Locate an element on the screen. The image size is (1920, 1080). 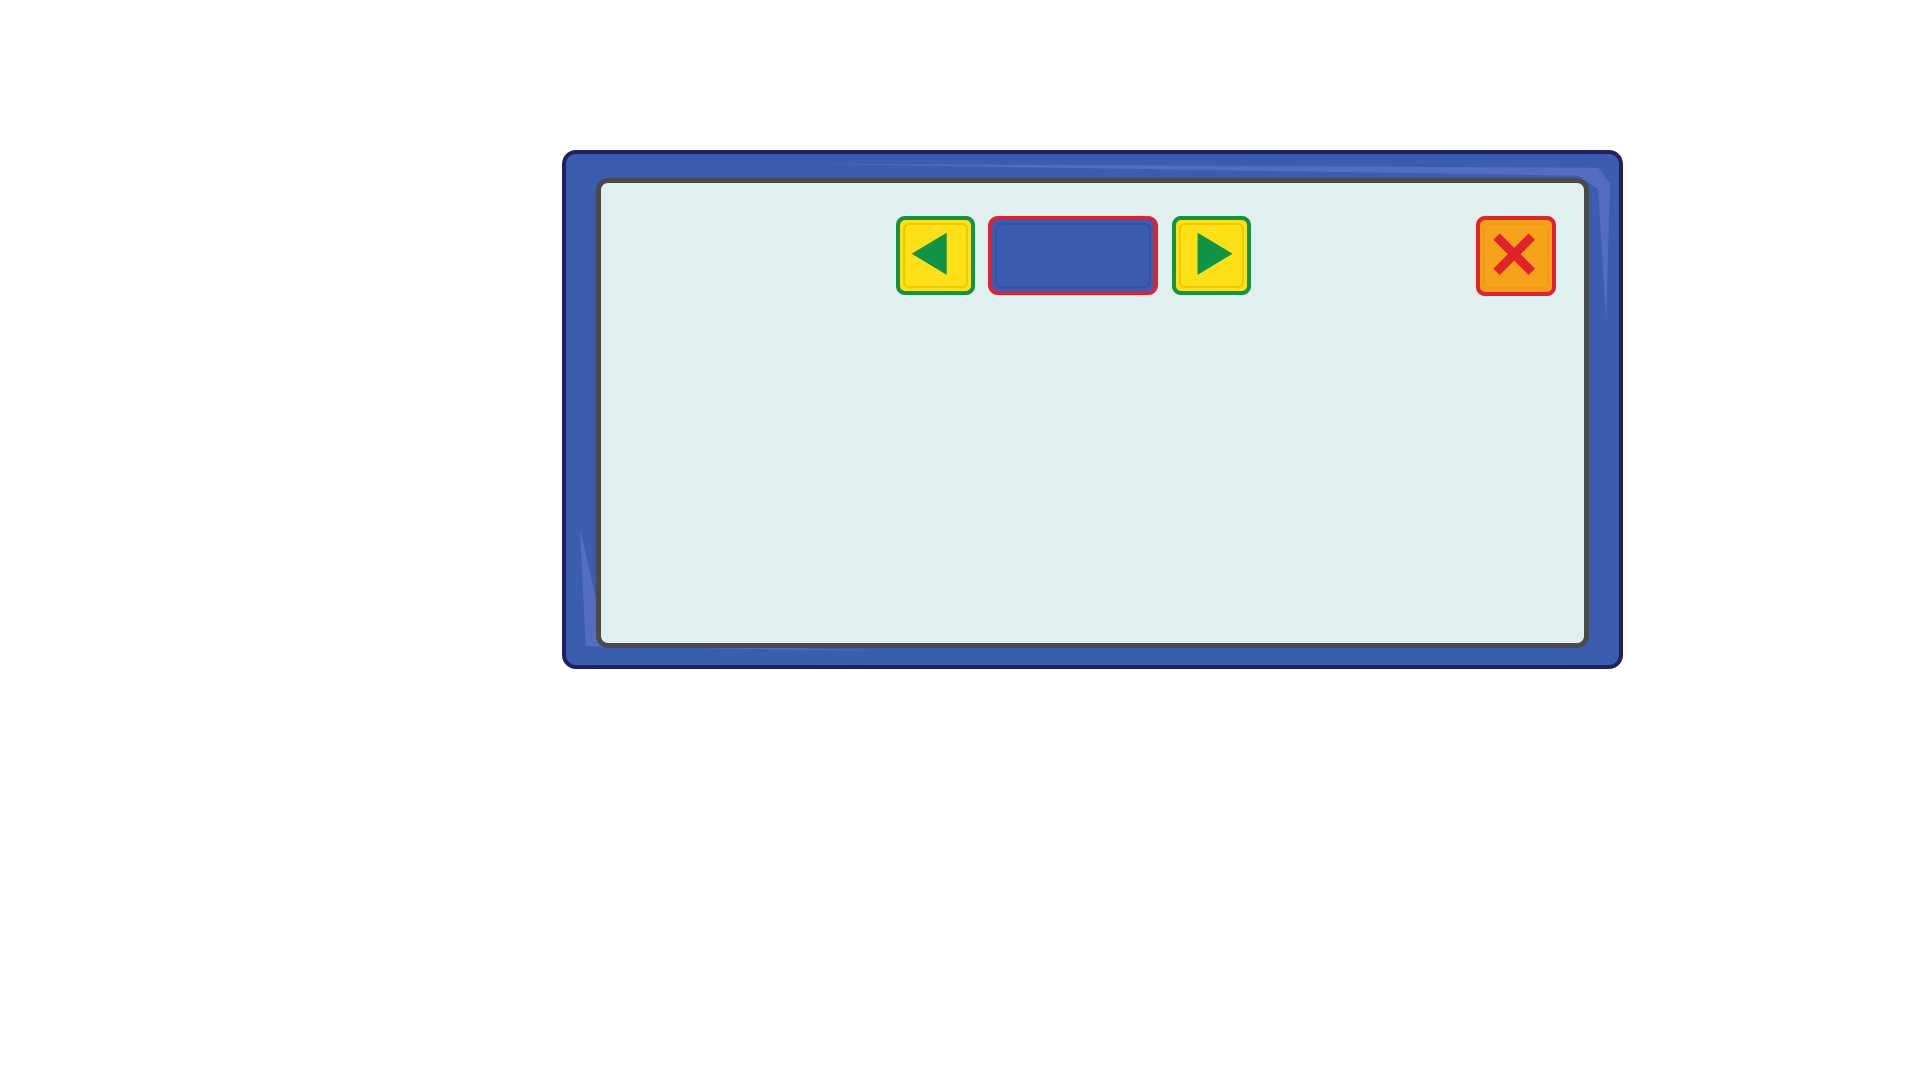
previous-button is located at coordinates (935, 255).